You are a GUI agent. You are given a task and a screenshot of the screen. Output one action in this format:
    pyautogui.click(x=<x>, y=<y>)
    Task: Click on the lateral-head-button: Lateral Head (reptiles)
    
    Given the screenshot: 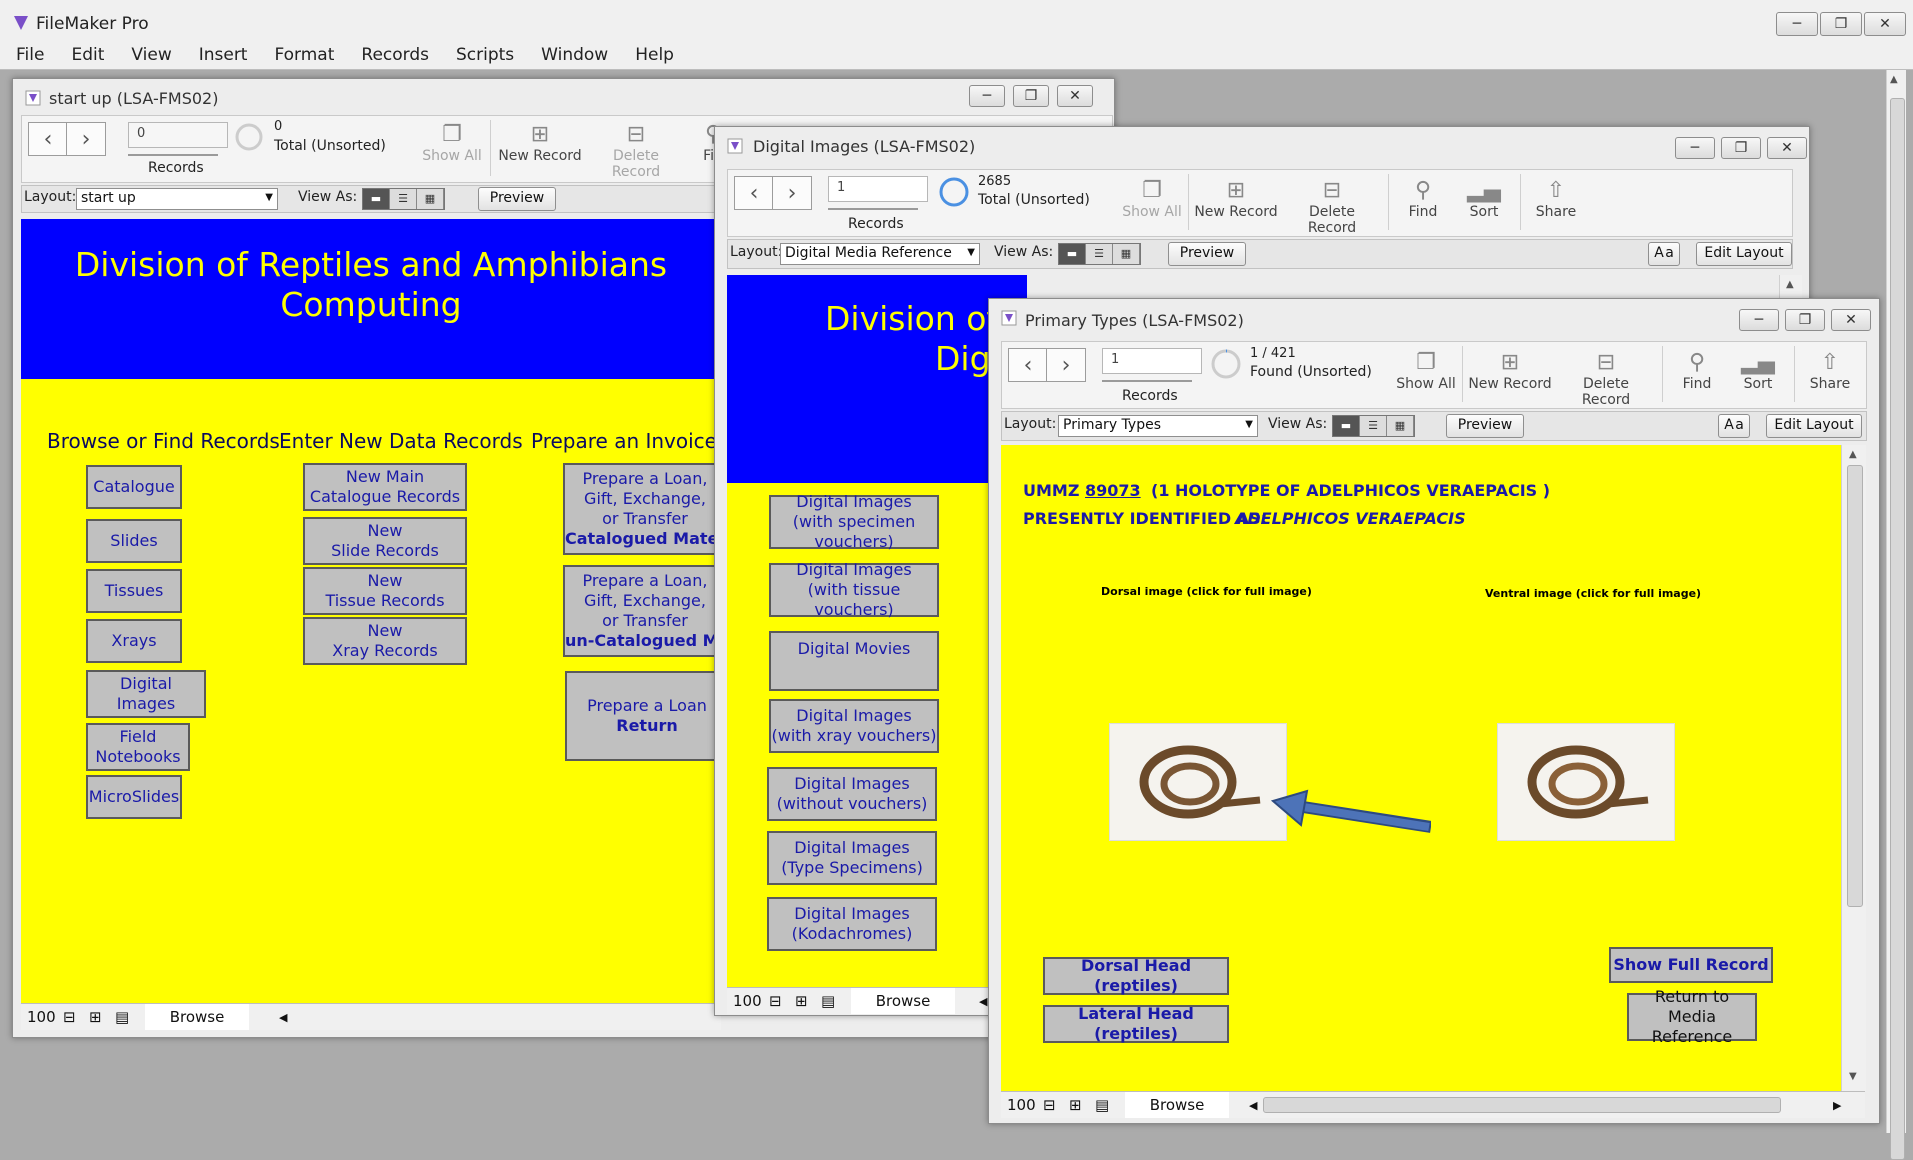 What is the action you would take?
    pyautogui.click(x=1136, y=1023)
    